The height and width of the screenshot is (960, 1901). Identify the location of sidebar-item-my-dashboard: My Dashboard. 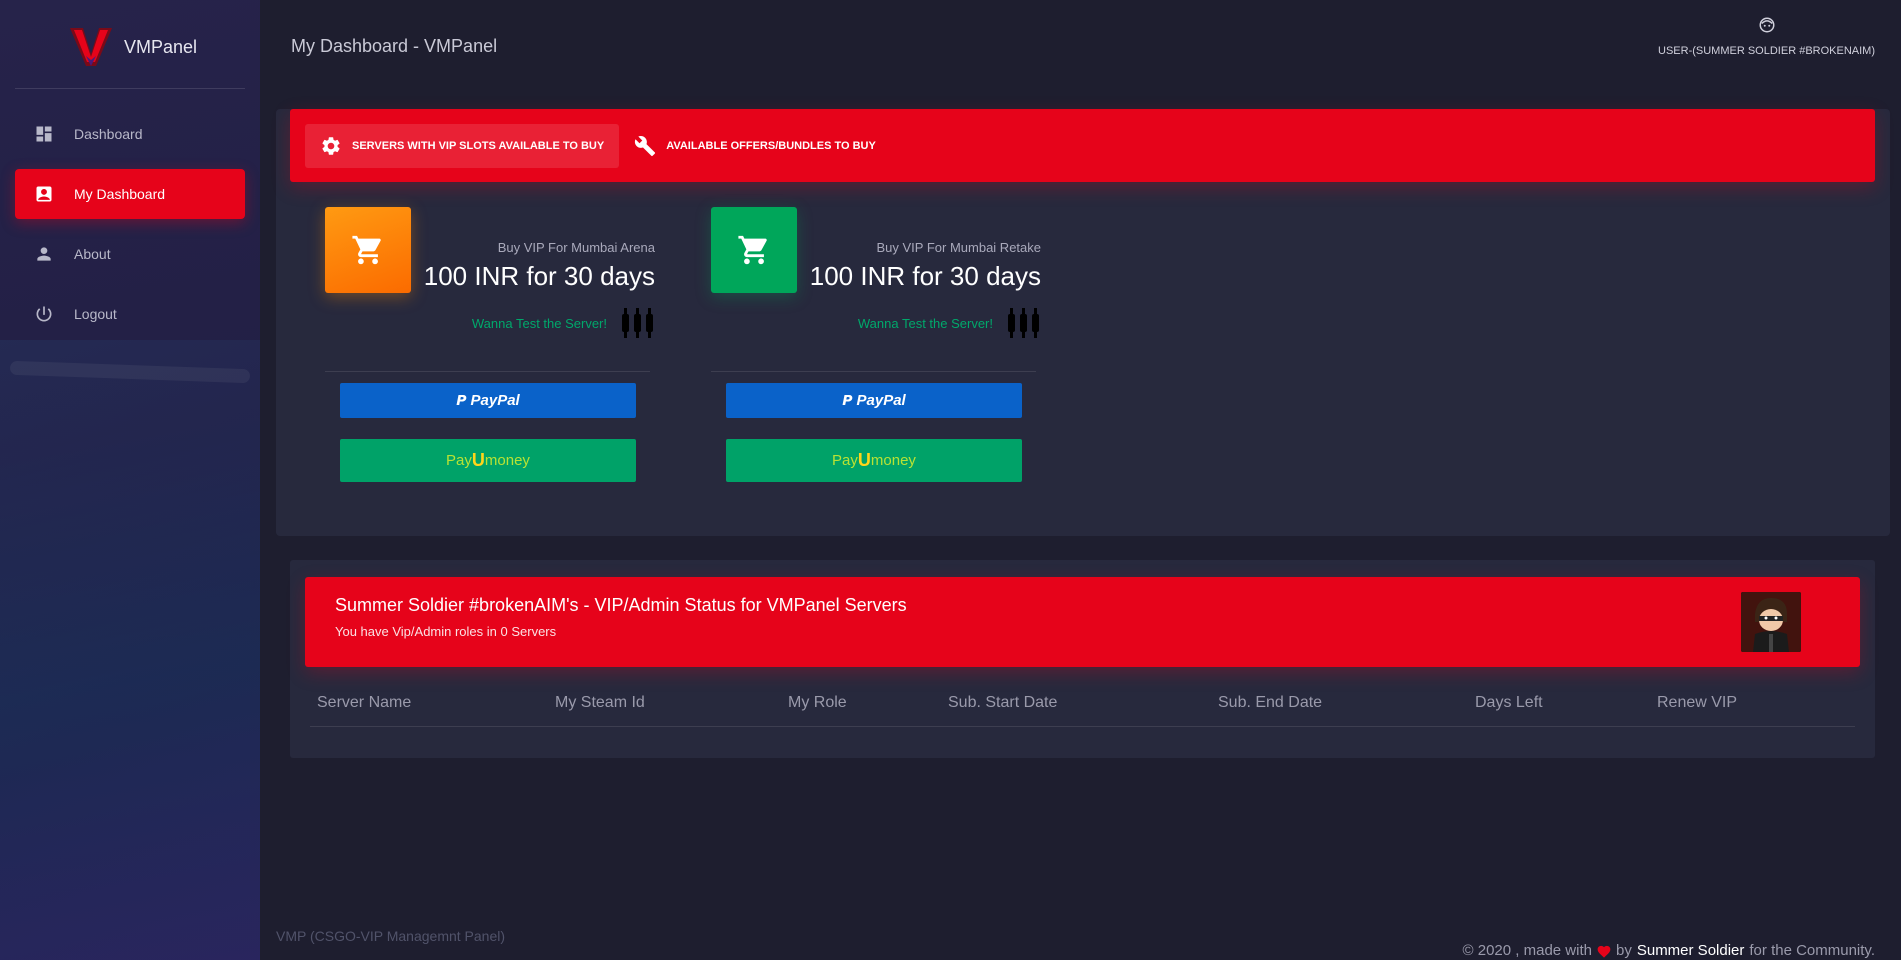
(130, 194).